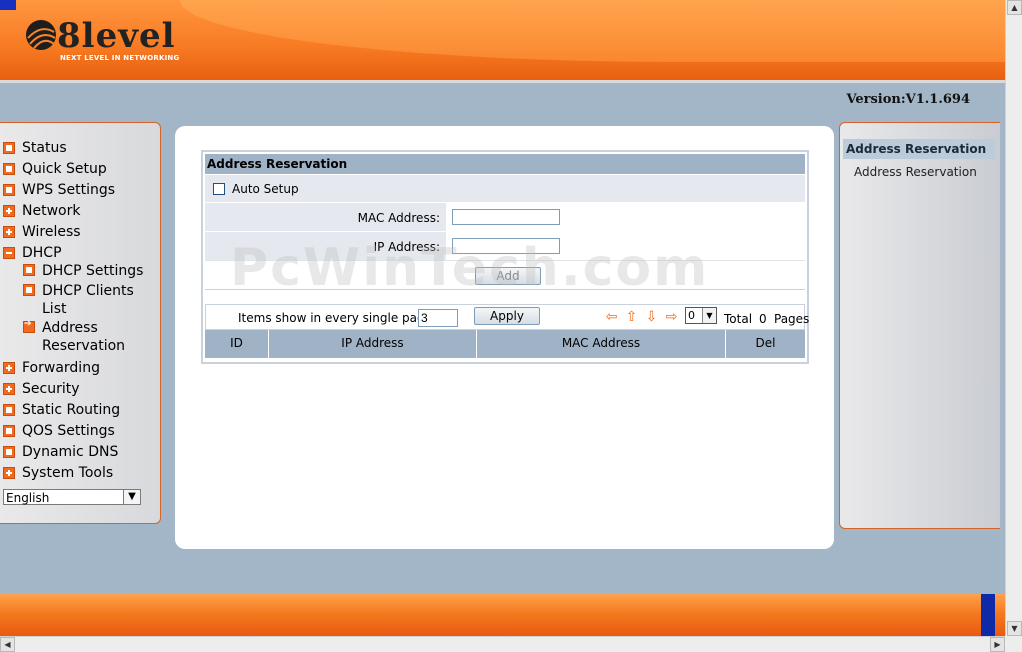  I want to click on arrow-right-icon, so click(29, 326).